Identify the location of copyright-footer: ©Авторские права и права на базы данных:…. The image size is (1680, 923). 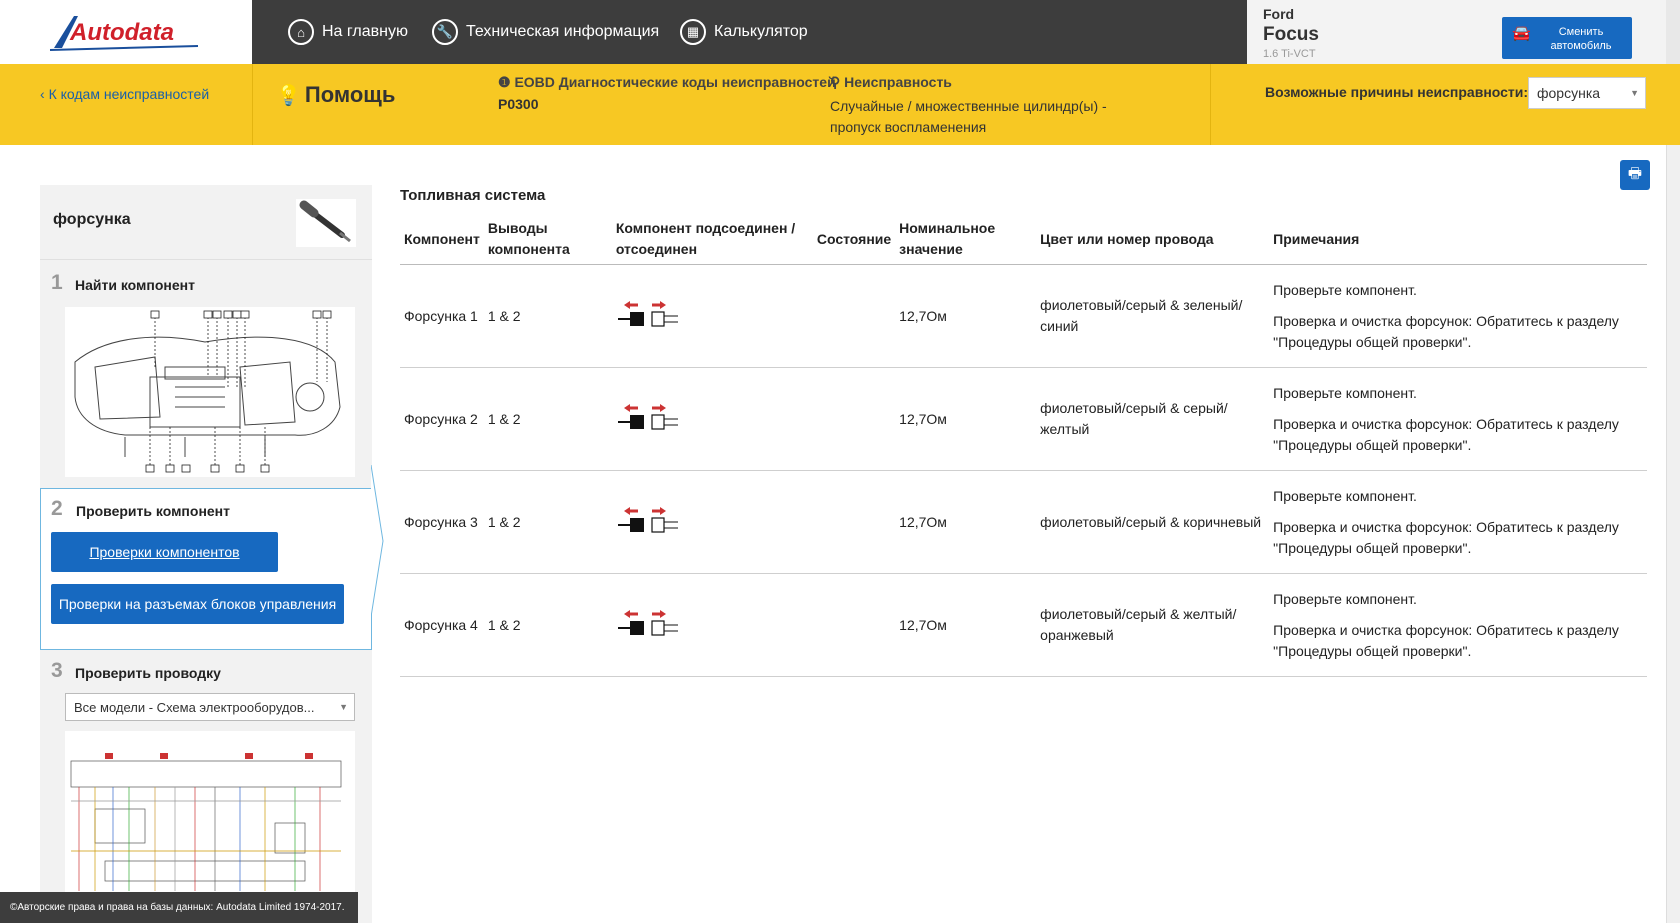
(179, 907).